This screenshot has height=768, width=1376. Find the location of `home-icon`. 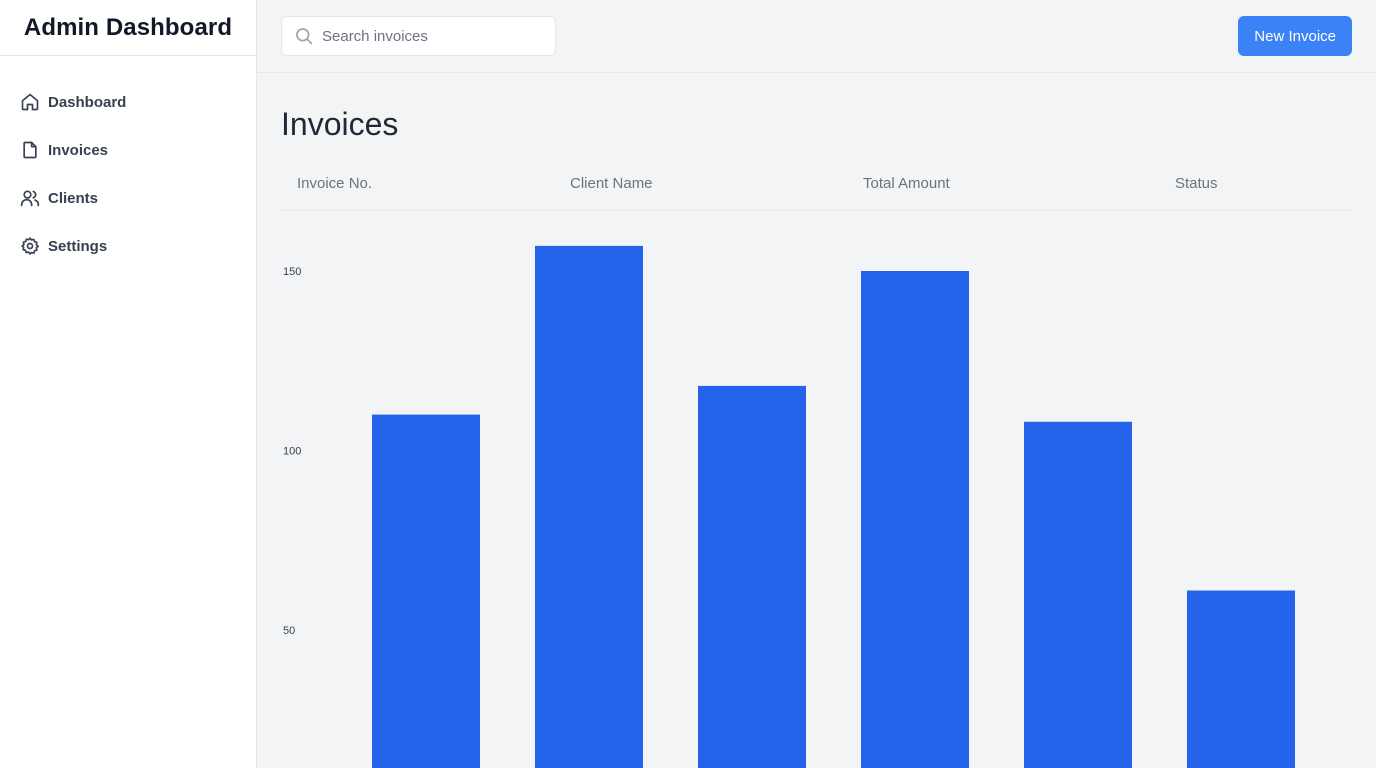

home-icon is located at coordinates (30, 102).